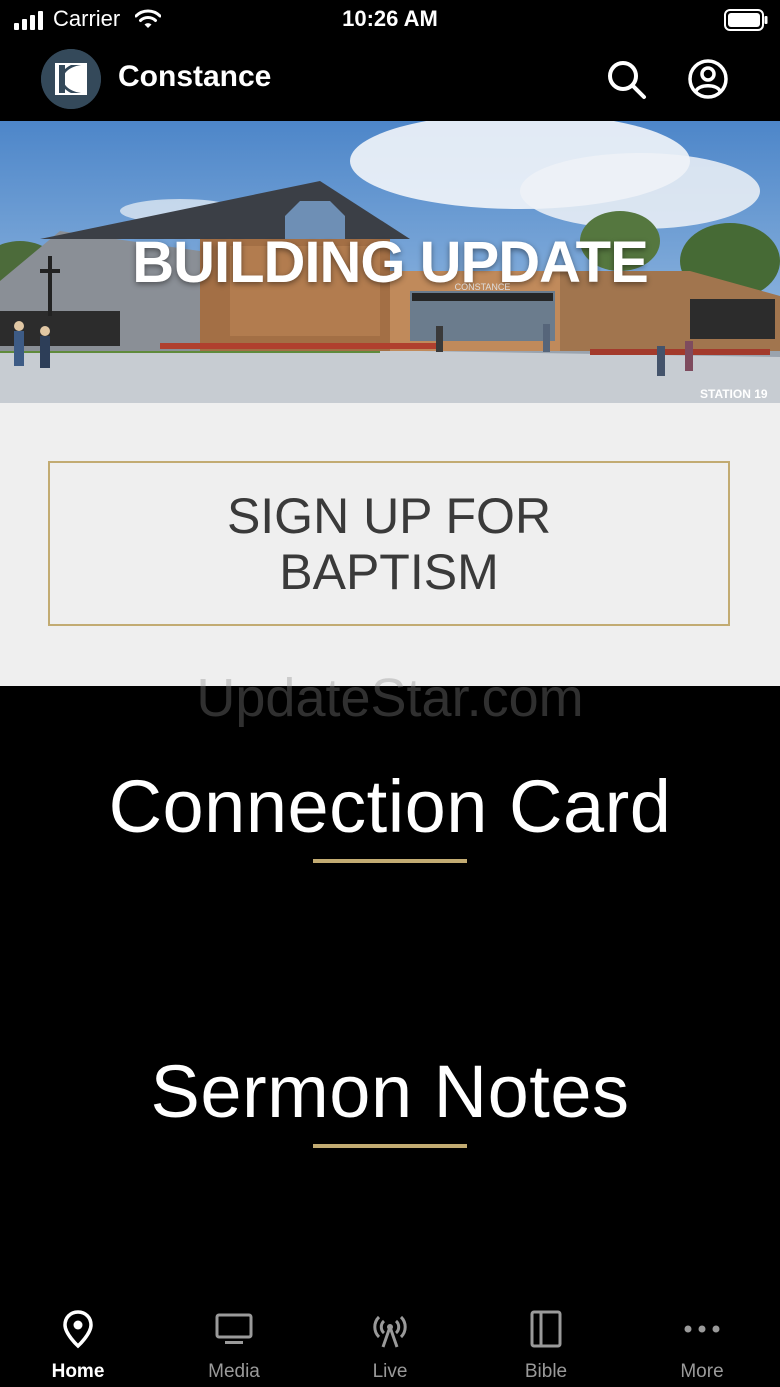  What do you see at coordinates (546, 1371) in the screenshot?
I see `tab-bible-label: Bible` at bounding box center [546, 1371].